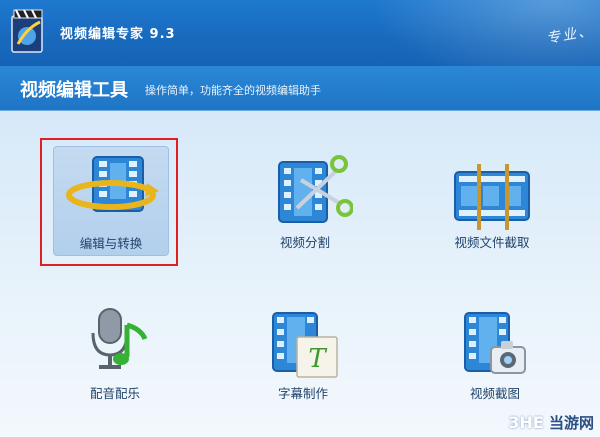  Describe the element at coordinates (571, 423) in the screenshot. I see `watermark-text: 当游网` at that location.